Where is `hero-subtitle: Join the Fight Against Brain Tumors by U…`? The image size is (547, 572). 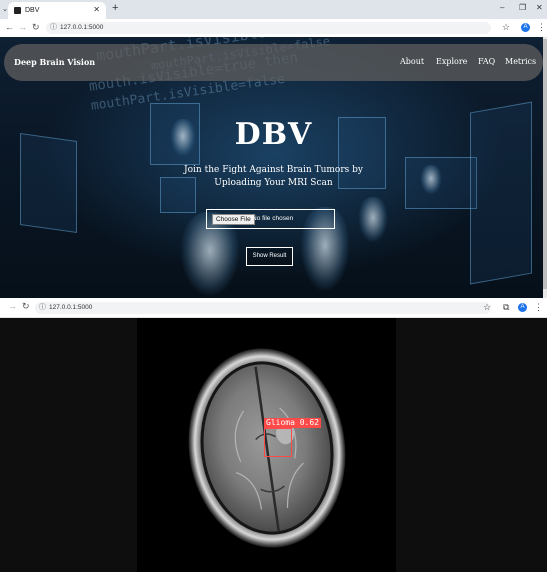 hero-subtitle: Join the Fight Against Brain Tumors by U… is located at coordinates (273, 176).